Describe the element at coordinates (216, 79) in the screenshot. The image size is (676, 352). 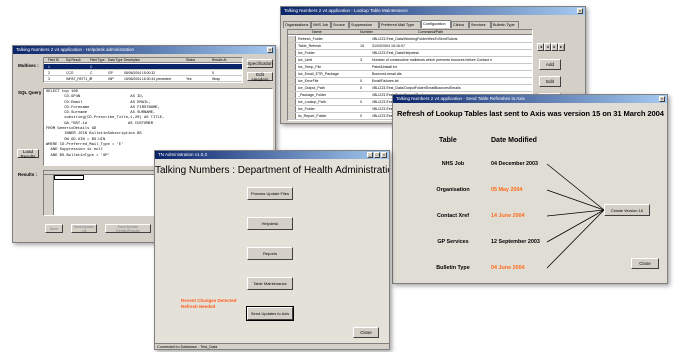
I see `multisec-cell: Wrap` at that location.